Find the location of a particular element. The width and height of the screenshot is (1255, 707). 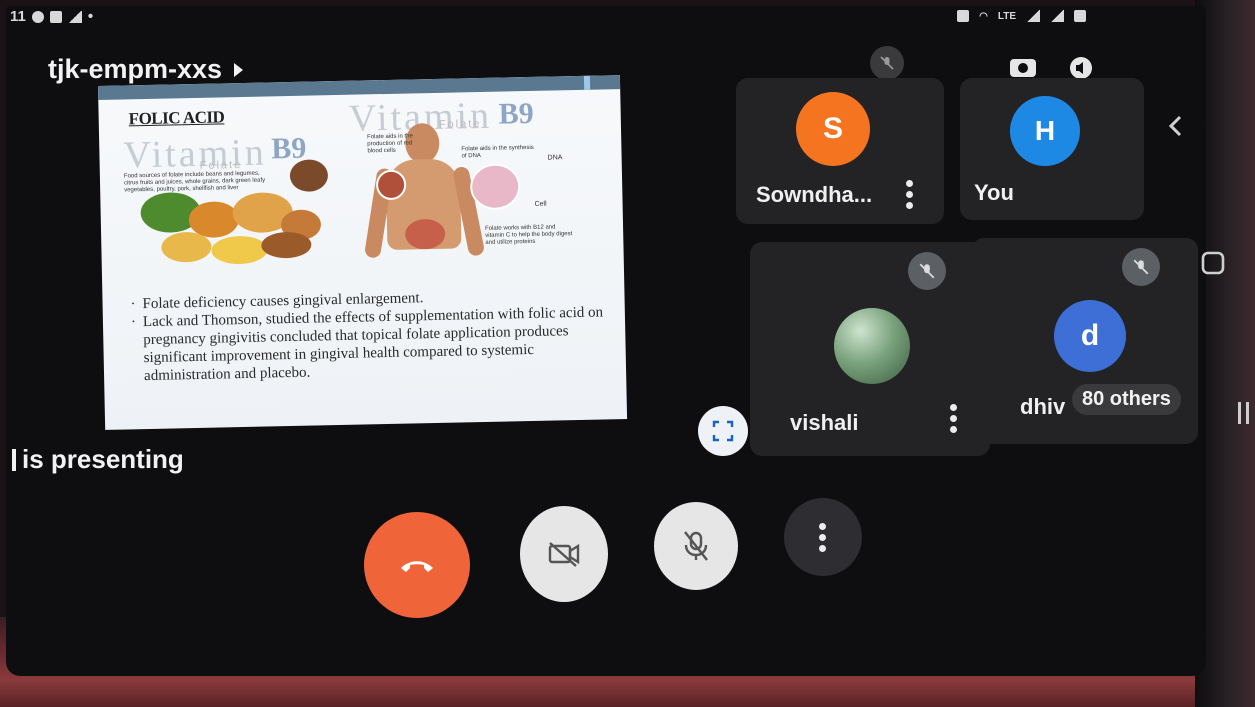

avatar: d is located at coordinates (1090, 336).